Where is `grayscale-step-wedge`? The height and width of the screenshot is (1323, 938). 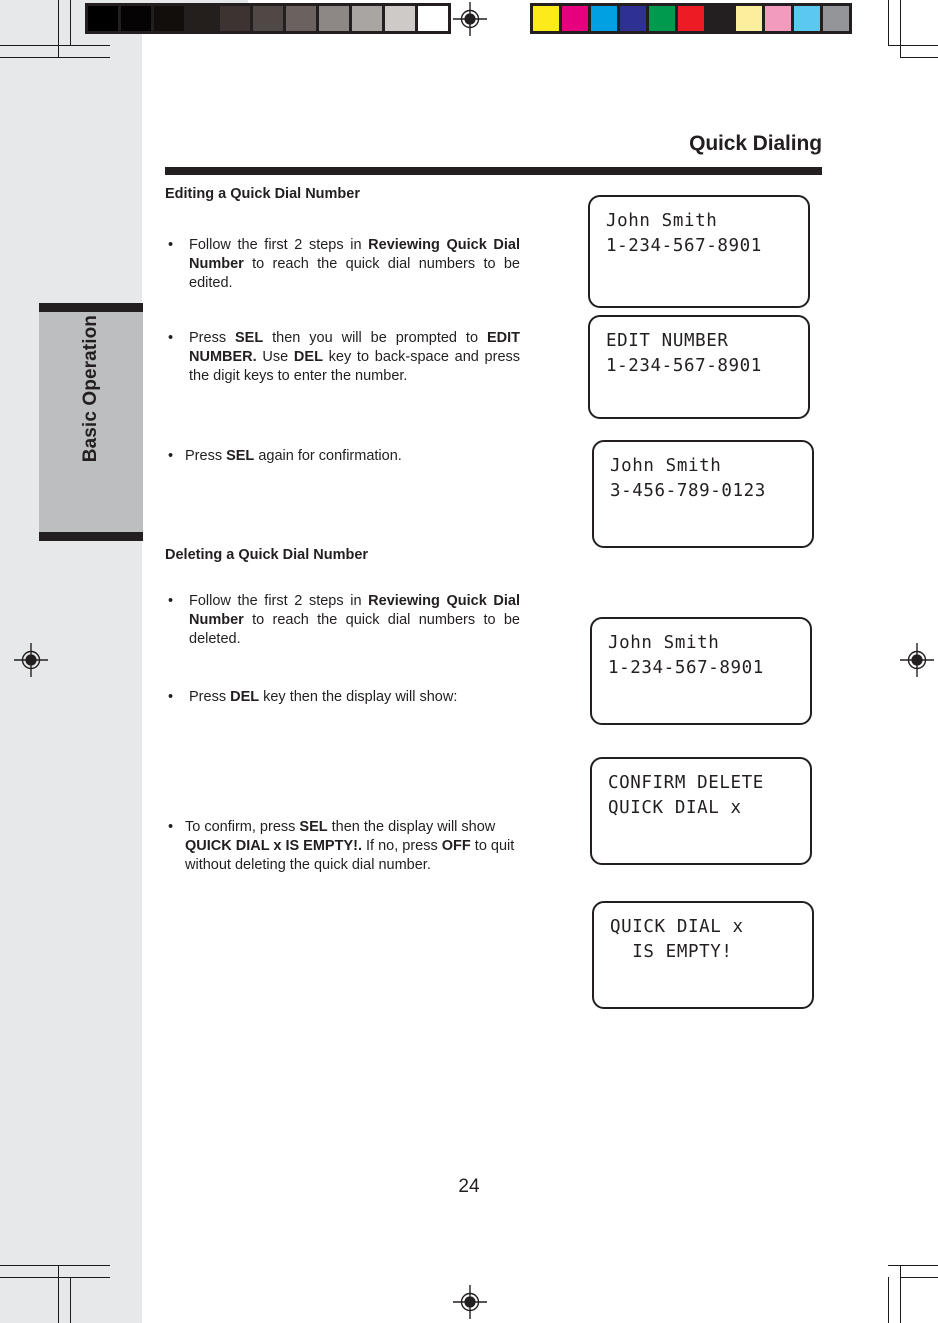
grayscale-step-wedge is located at coordinates (268, 18).